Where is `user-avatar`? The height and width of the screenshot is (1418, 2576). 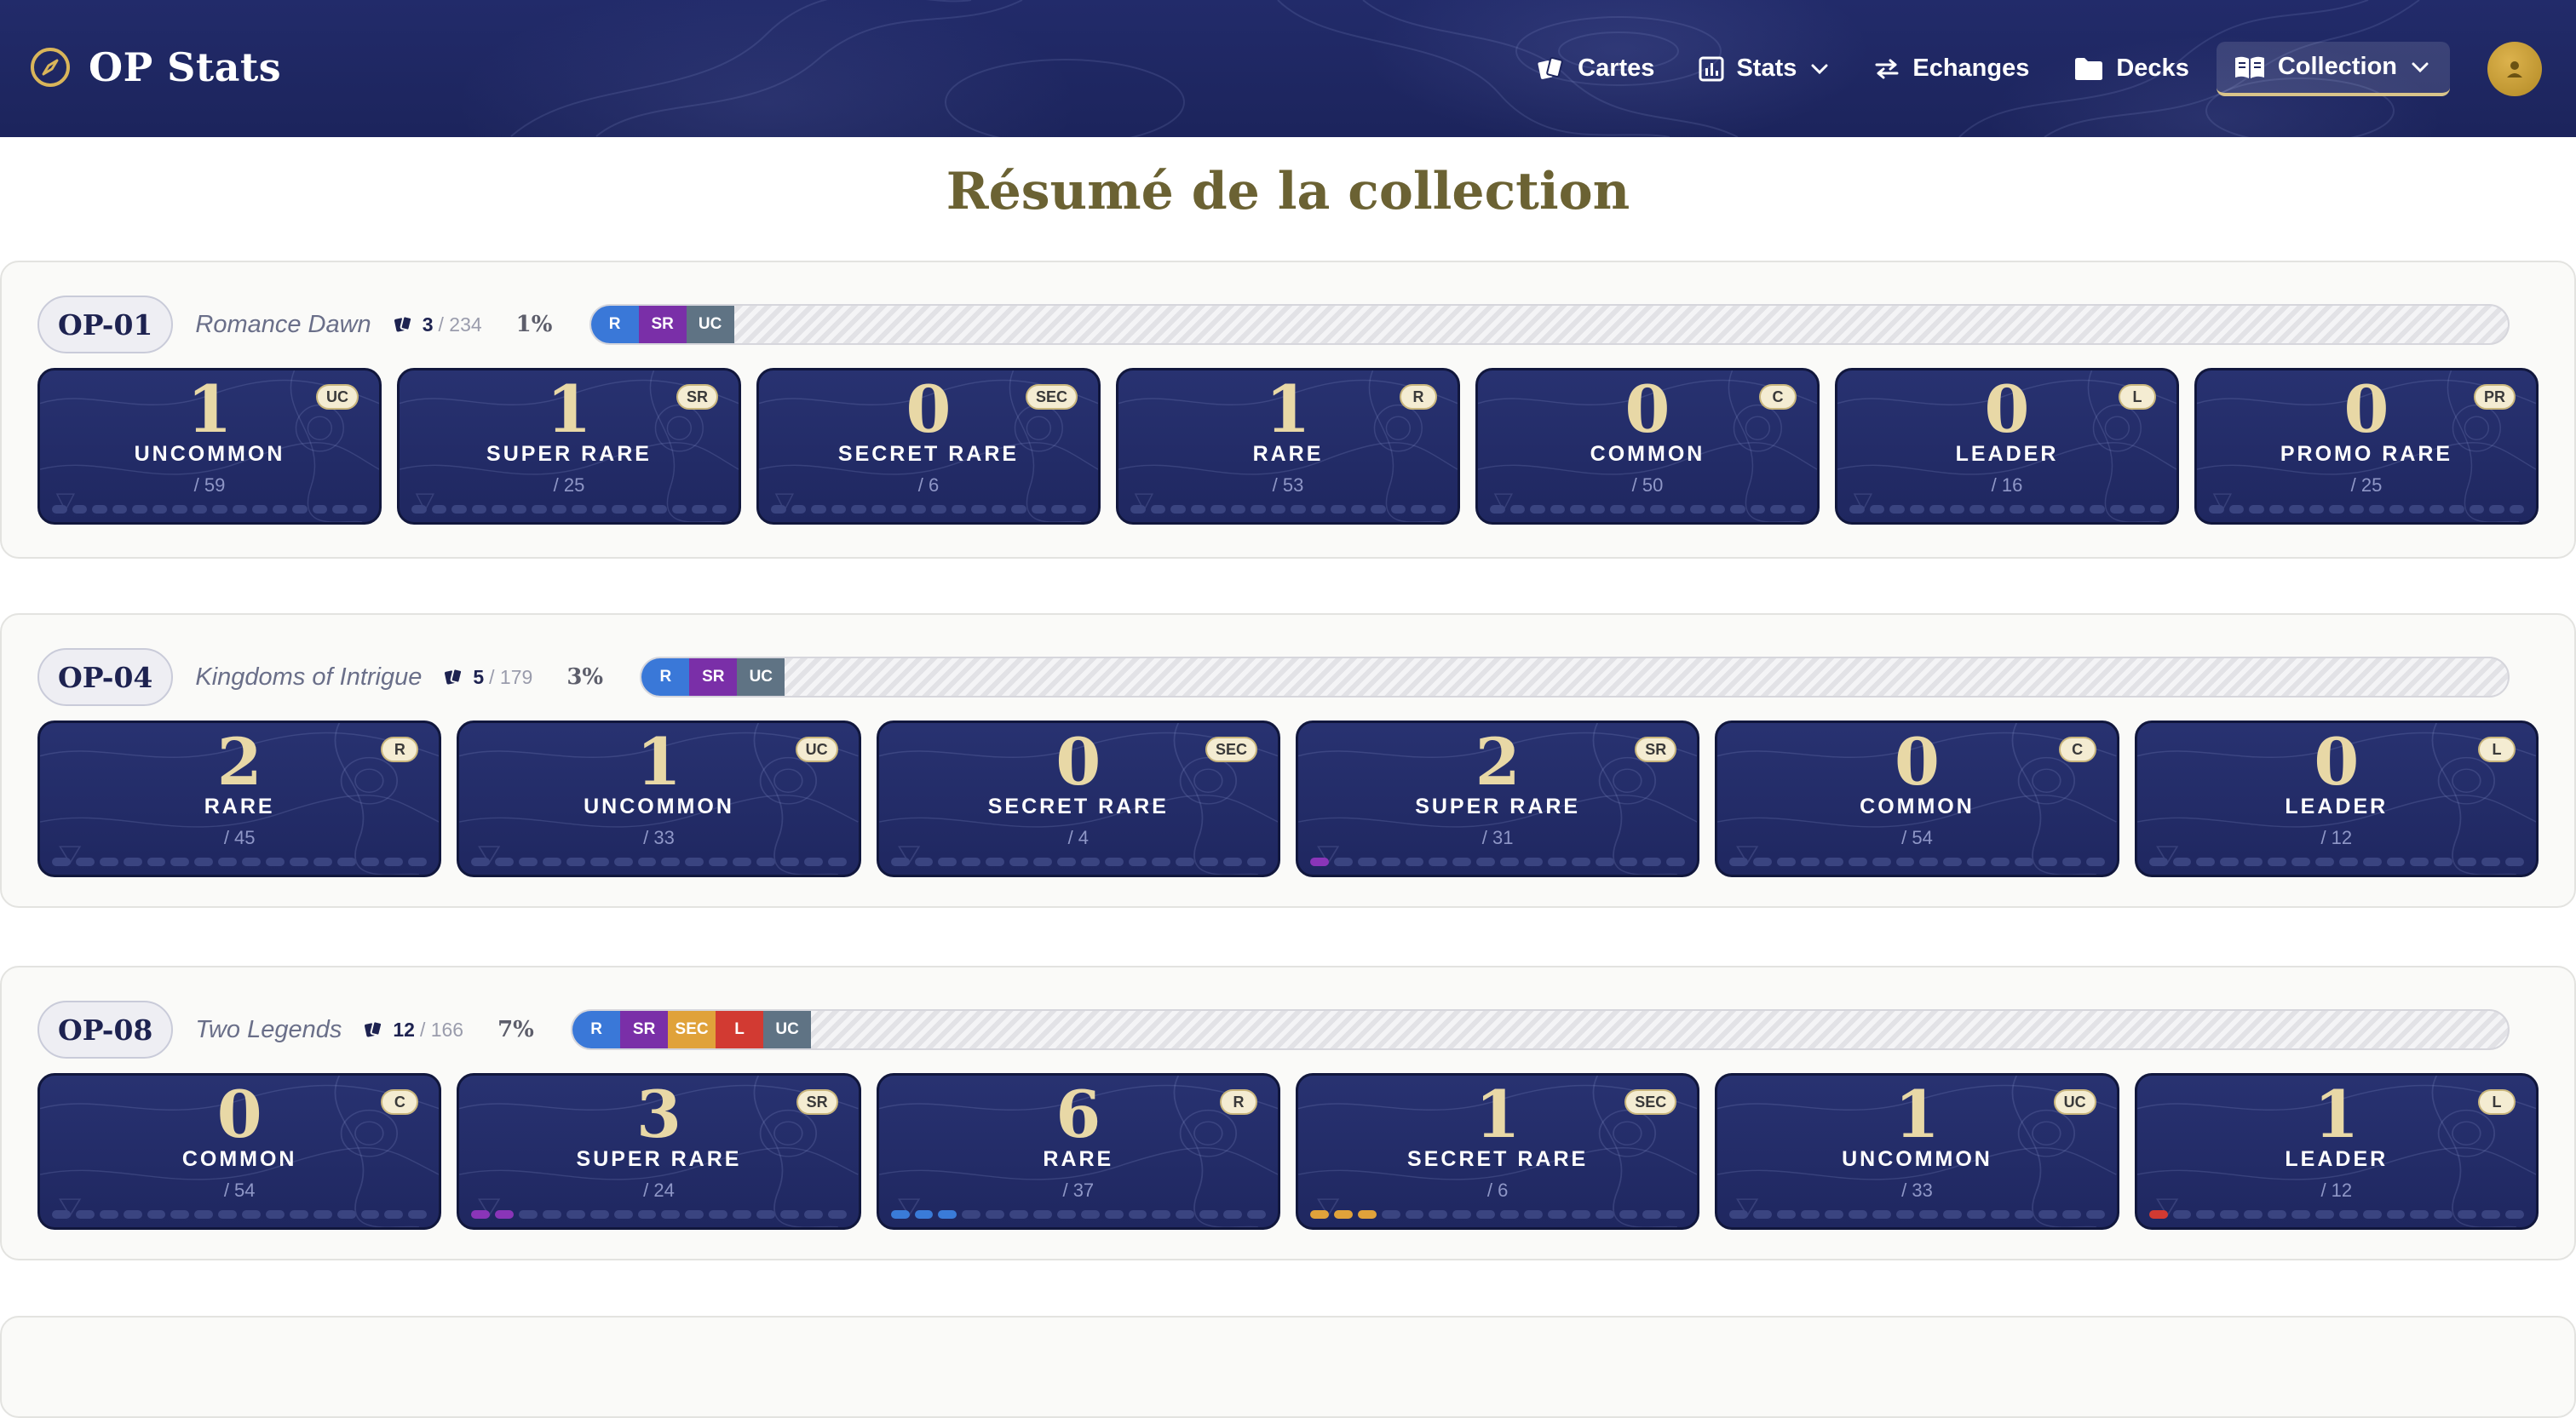 user-avatar is located at coordinates (2515, 69).